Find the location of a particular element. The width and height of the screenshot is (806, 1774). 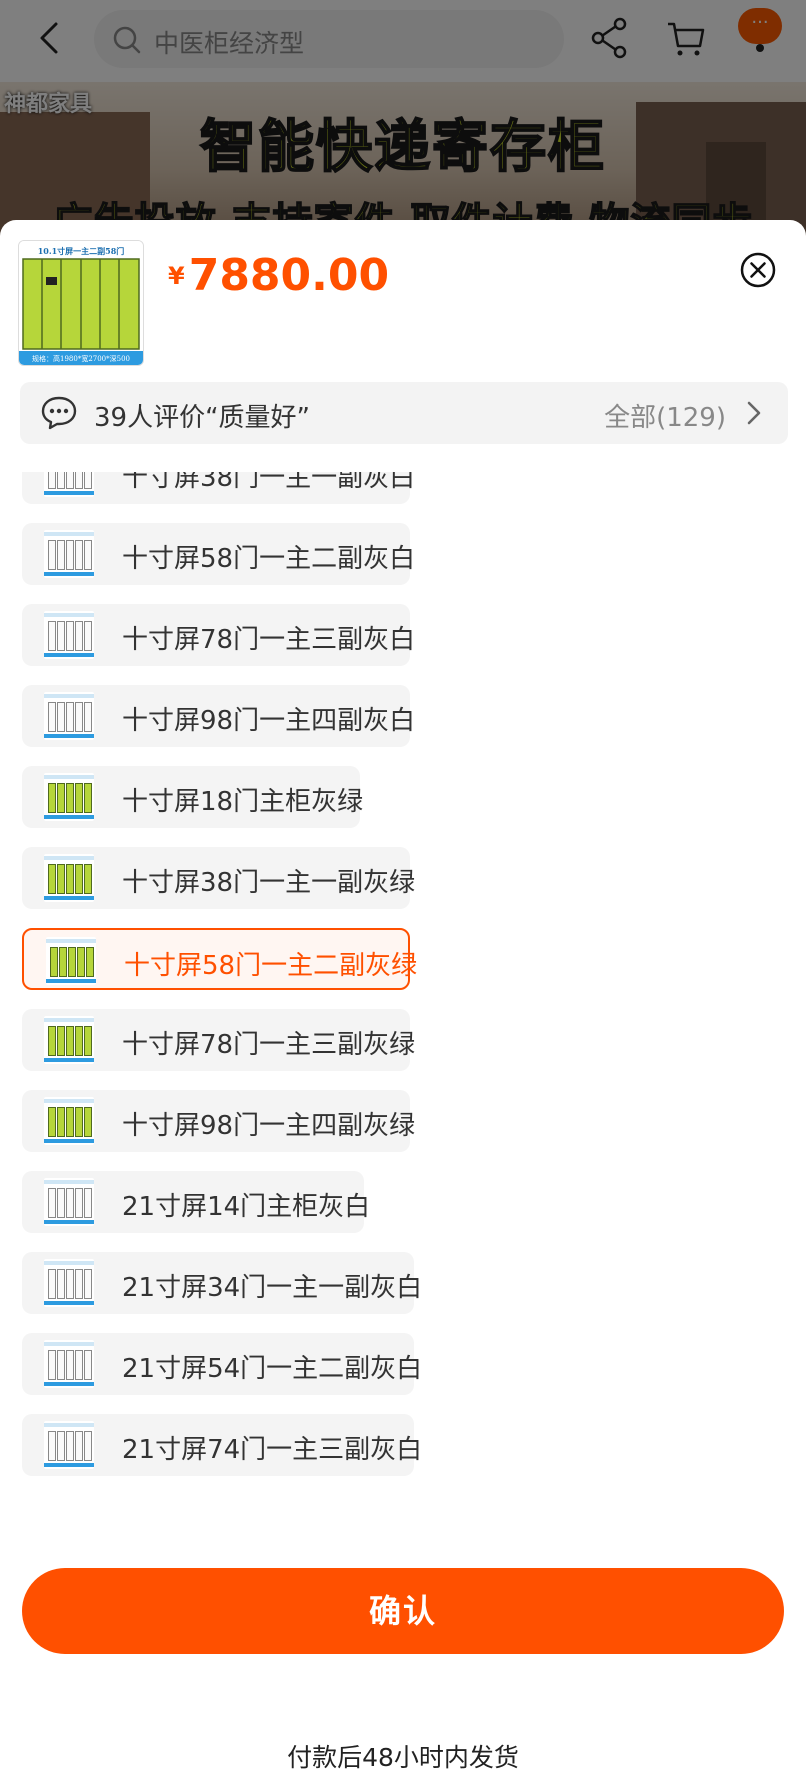

review-summary-bar: 39人评价“质量好” 全部(129) is located at coordinates (404, 413).